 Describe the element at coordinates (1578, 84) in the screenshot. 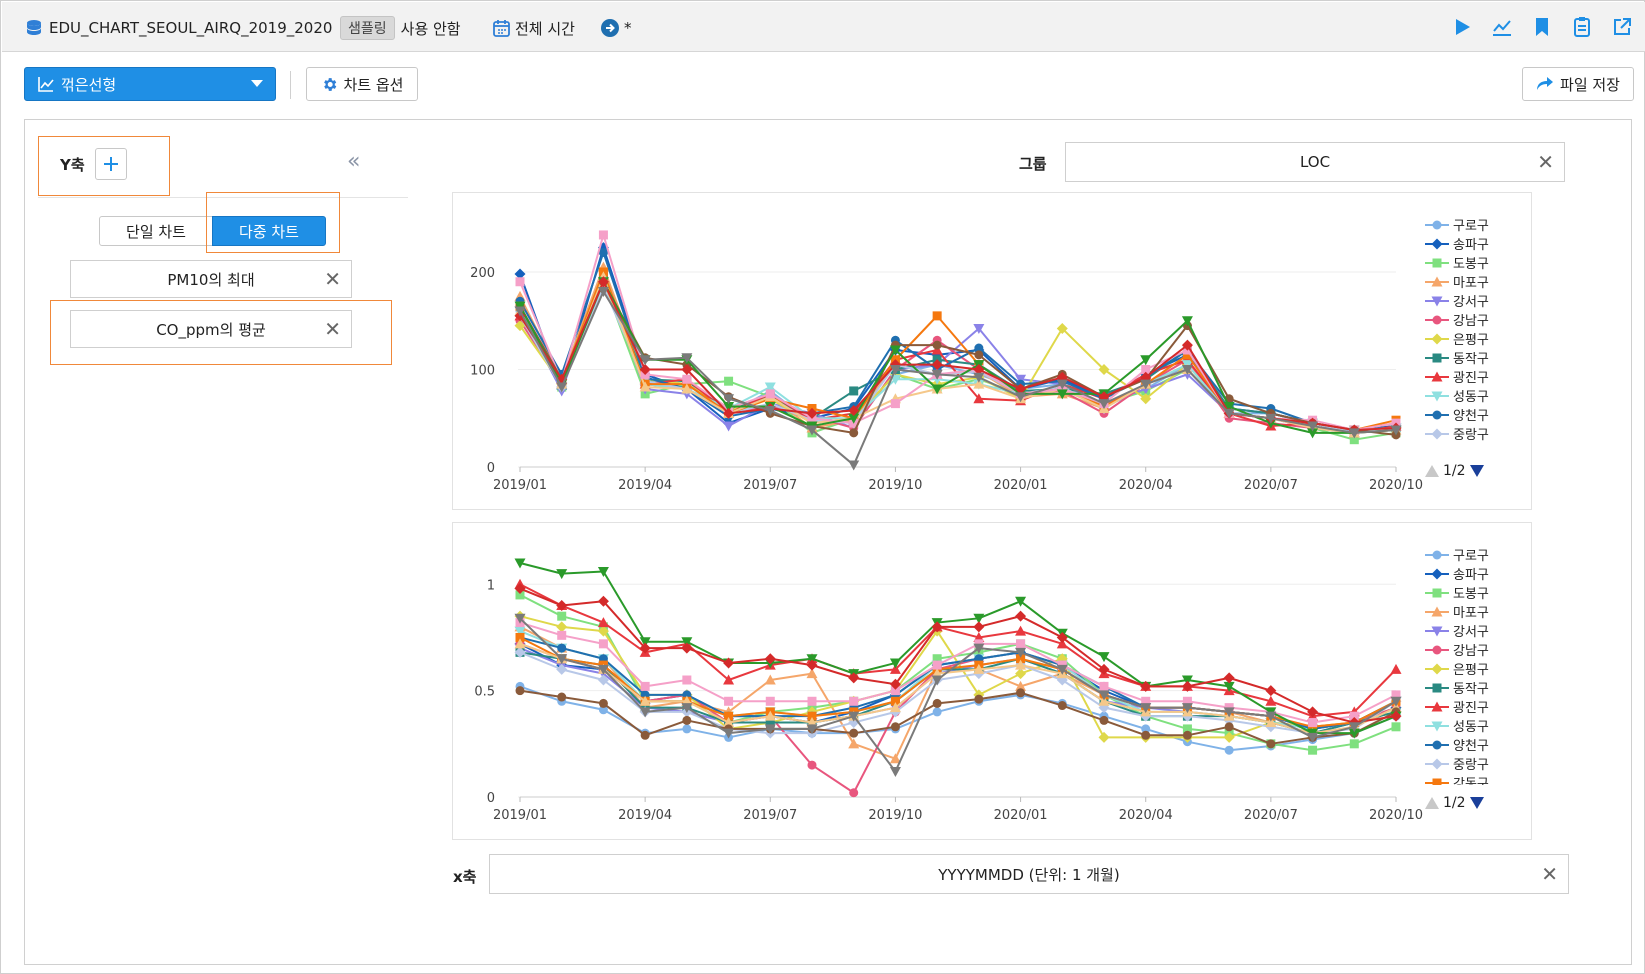

I see `save-file-button: 파일 저장` at that location.